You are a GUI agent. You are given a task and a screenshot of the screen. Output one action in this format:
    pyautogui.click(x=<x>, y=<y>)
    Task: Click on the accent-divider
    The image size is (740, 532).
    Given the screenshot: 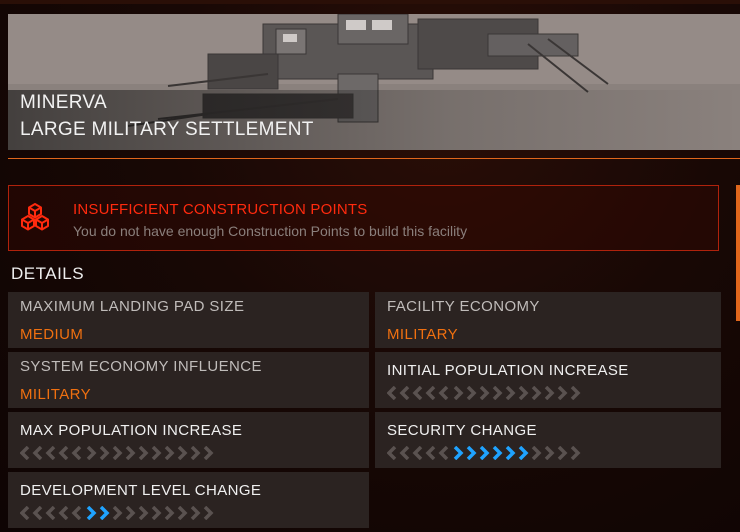 What is the action you would take?
    pyautogui.click(x=374, y=158)
    